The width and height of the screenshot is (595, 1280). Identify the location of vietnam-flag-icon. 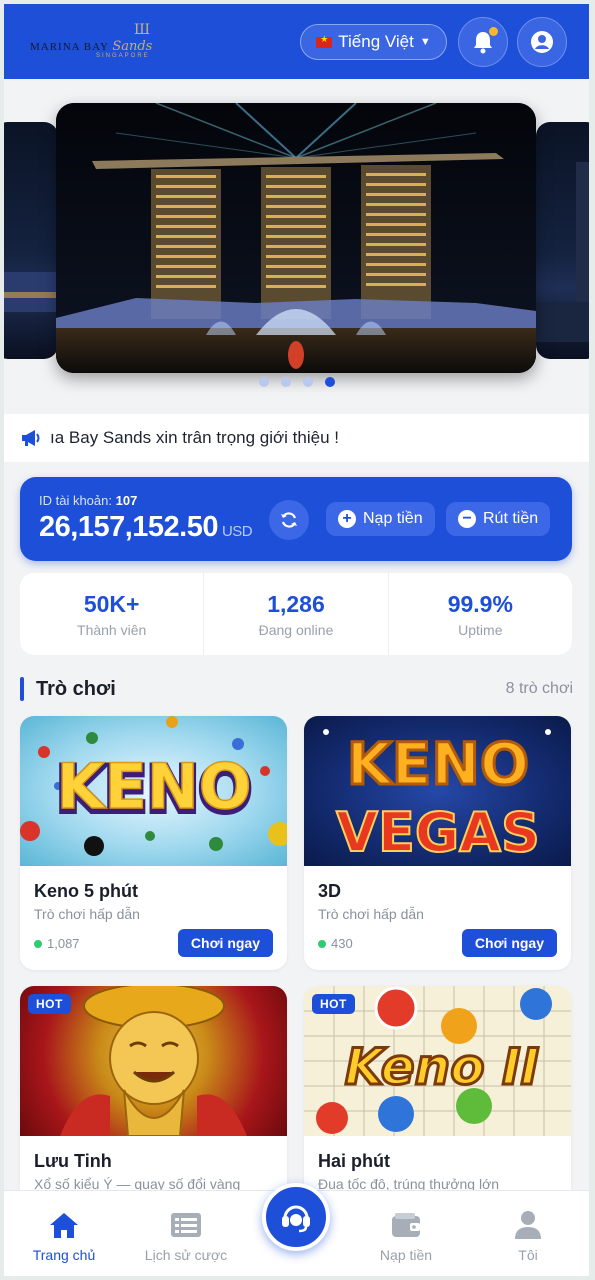
(324, 41).